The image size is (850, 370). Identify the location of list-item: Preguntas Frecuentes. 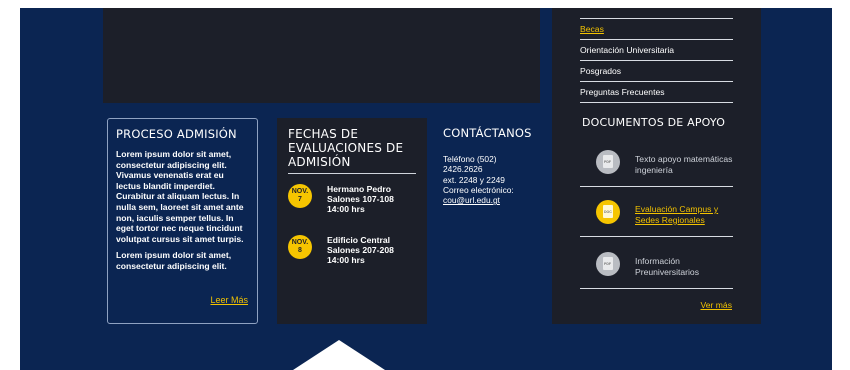
(656, 92).